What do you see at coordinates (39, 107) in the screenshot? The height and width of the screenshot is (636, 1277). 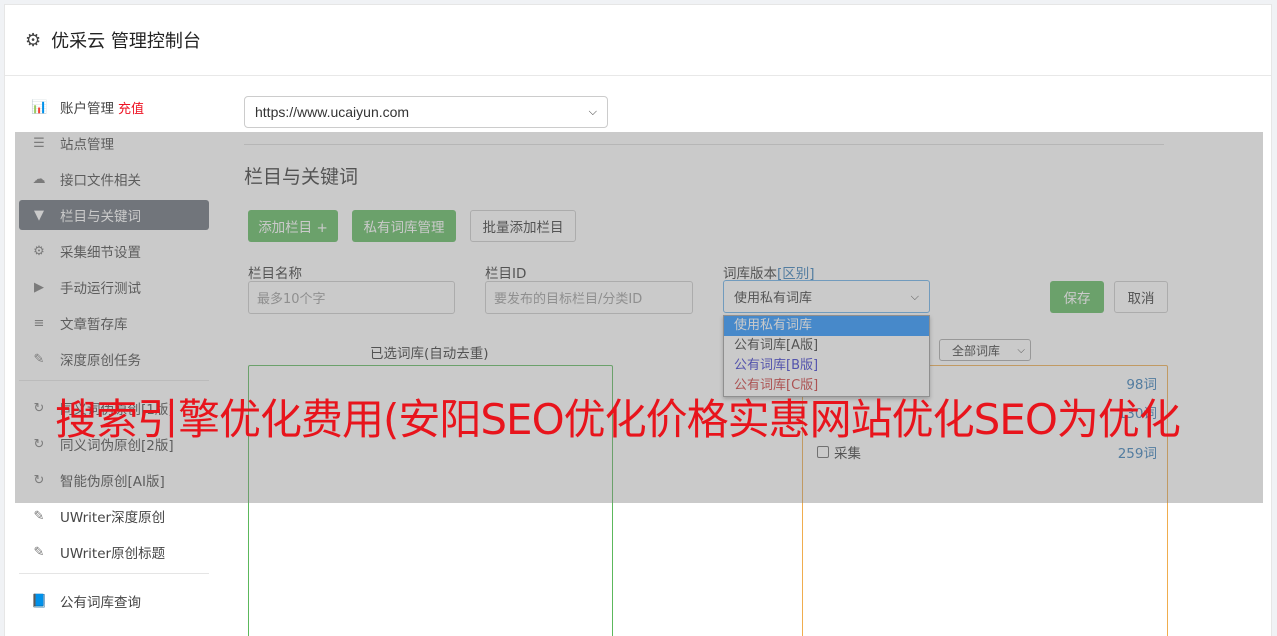 I see `bar-chart-icon: 📊` at bounding box center [39, 107].